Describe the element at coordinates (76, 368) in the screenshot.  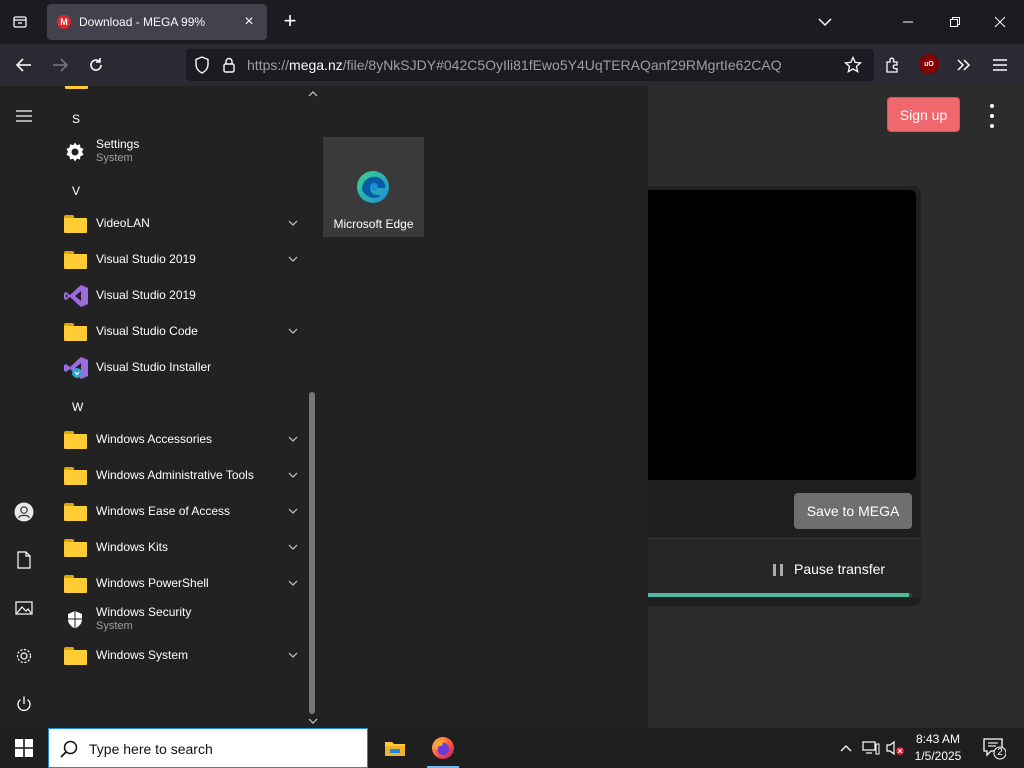
I see `visual-studio-installer-icon` at that location.